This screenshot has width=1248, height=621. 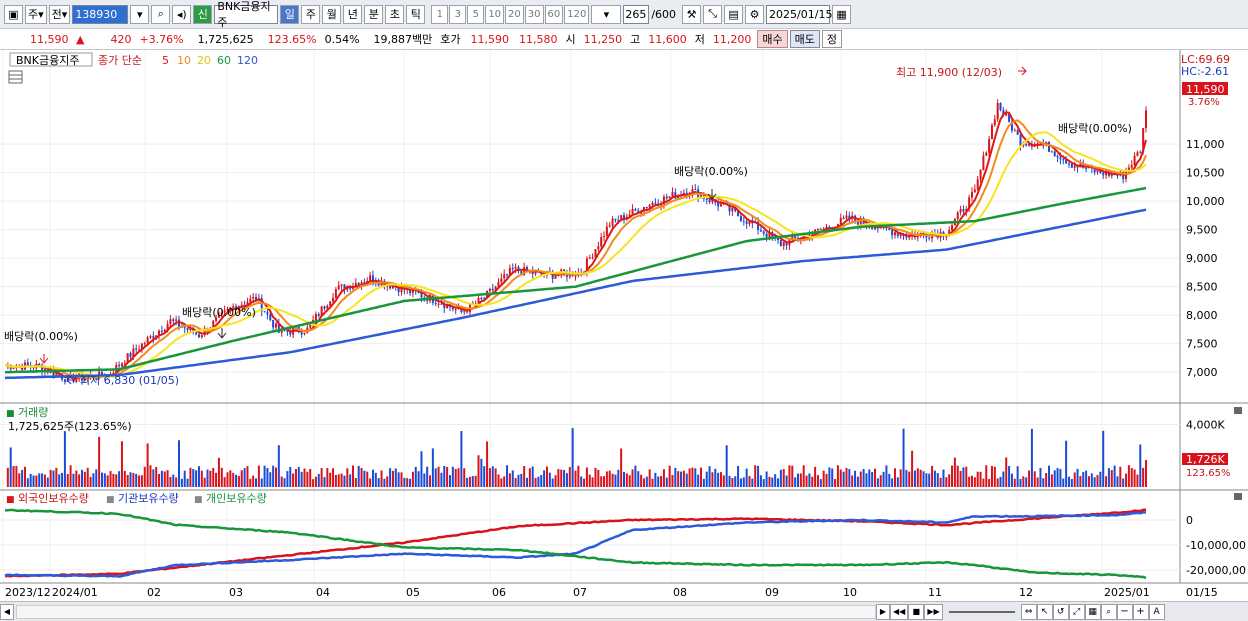 I want to click on sell-button: 매도, so click(x=804, y=39).